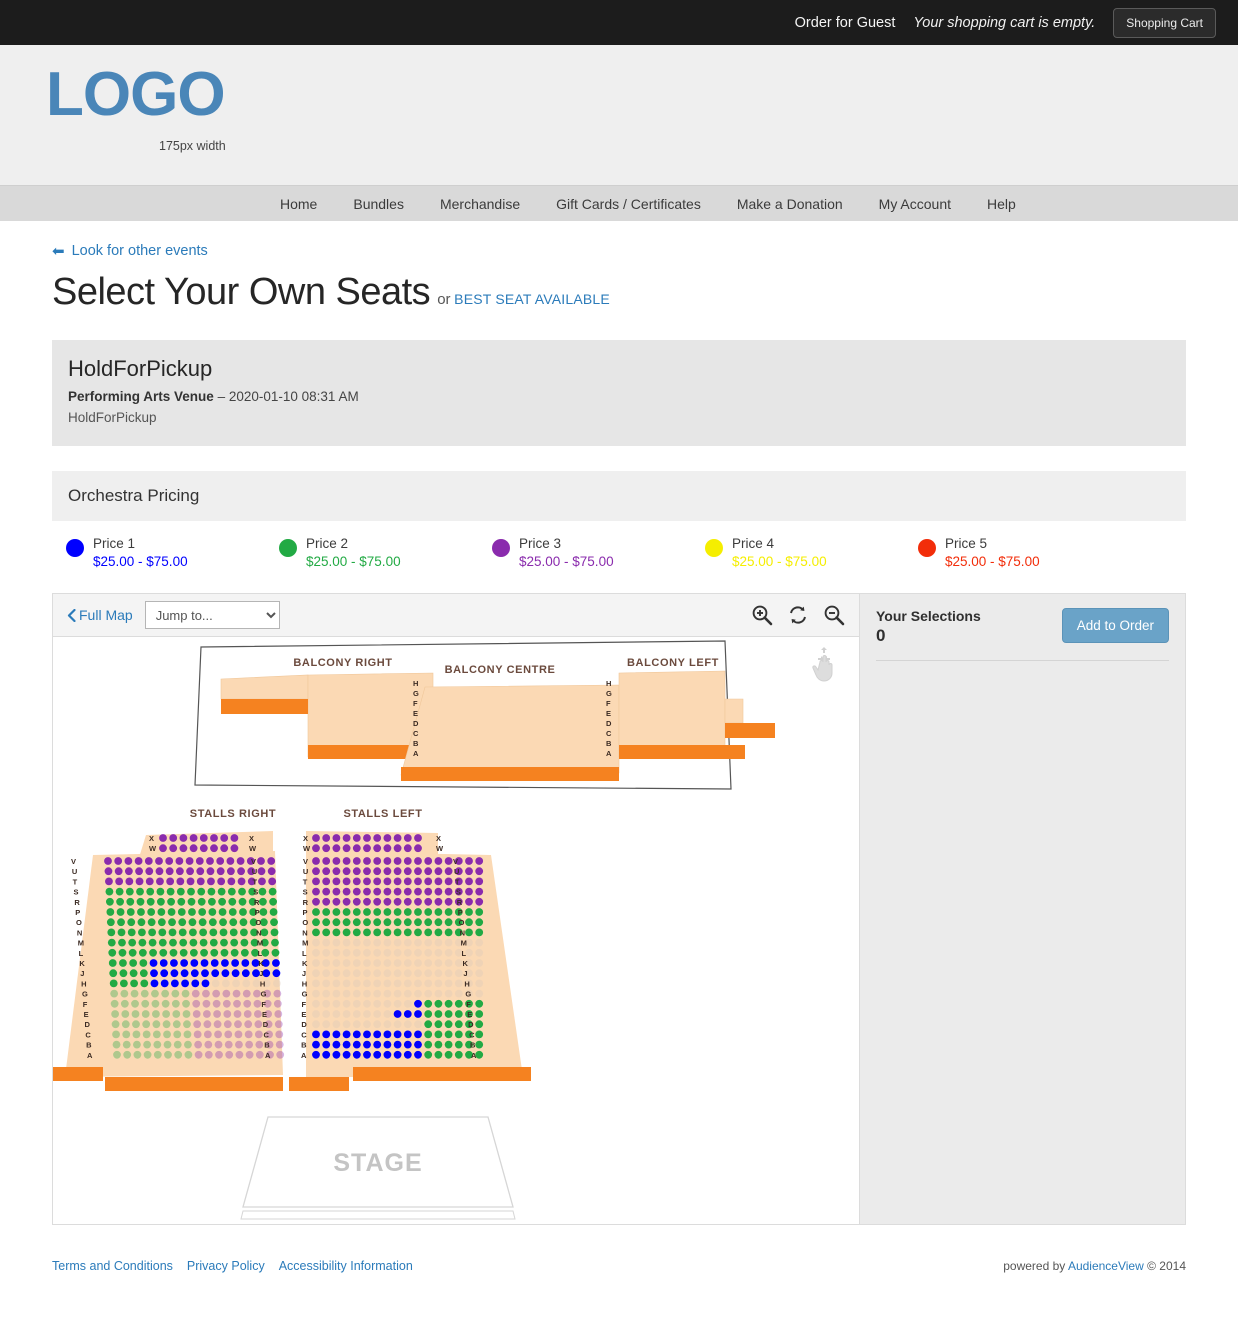  What do you see at coordinates (797, 553) in the screenshot?
I see `legend-item-price-4: Price 4 $25.00 - $75.00` at bounding box center [797, 553].